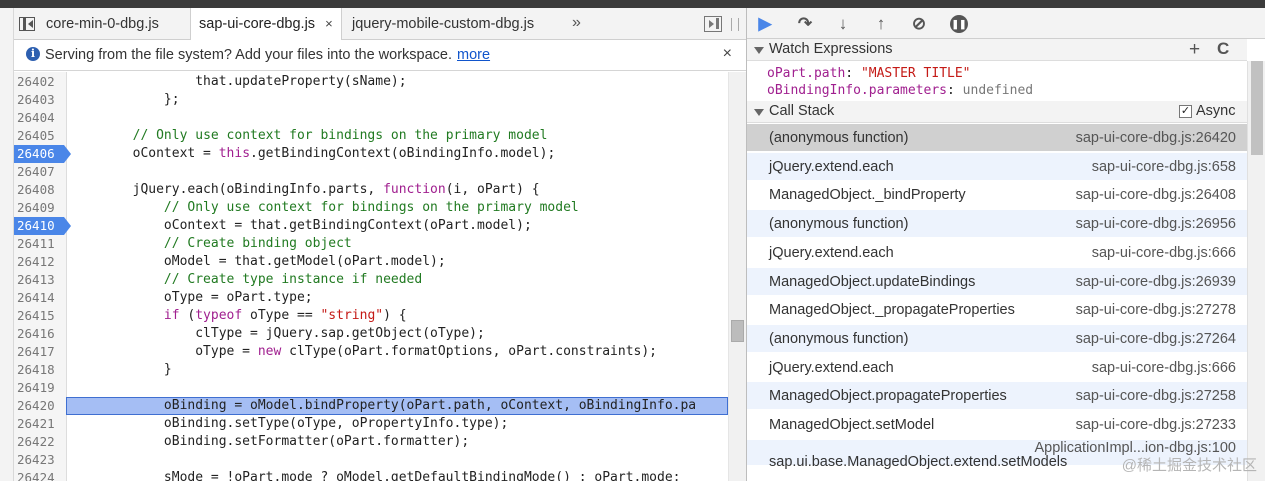  Describe the element at coordinates (371, 388) in the screenshot. I see `code-line: 26419` at that location.